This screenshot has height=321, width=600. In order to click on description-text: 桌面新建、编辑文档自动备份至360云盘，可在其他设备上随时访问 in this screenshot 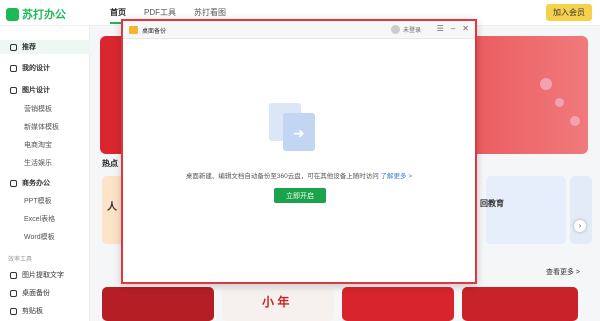, I will do `click(282, 176)`.